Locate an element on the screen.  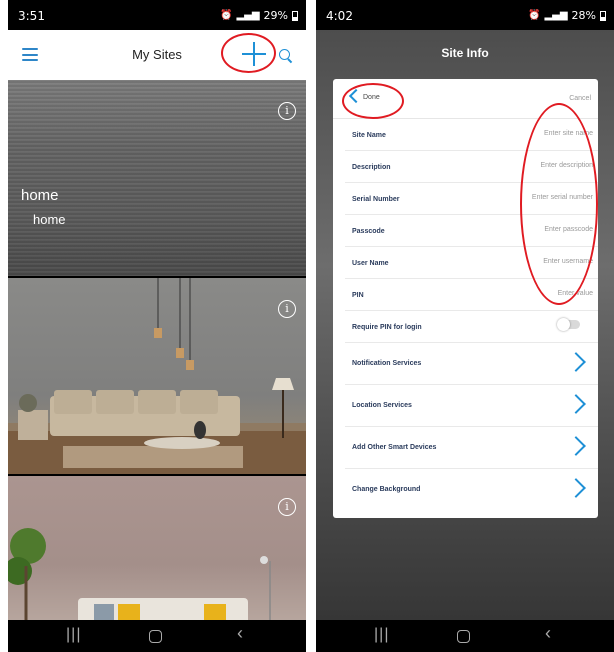
require-pin-toggle is located at coordinates (568, 324).